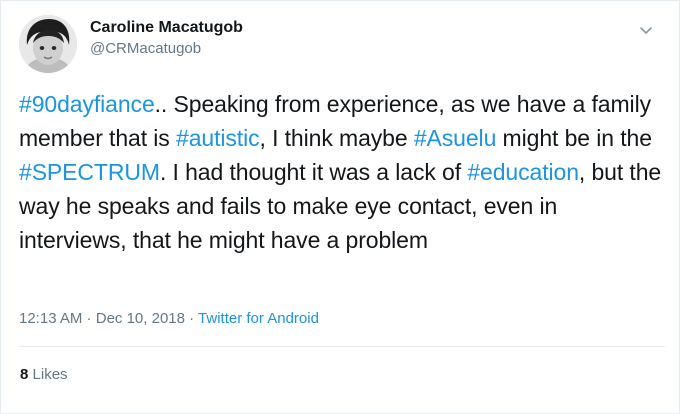 The height and width of the screenshot is (414, 680). Describe the element at coordinates (218, 138) in the screenshot. I see `hashtag-link: #autistic` at that location.